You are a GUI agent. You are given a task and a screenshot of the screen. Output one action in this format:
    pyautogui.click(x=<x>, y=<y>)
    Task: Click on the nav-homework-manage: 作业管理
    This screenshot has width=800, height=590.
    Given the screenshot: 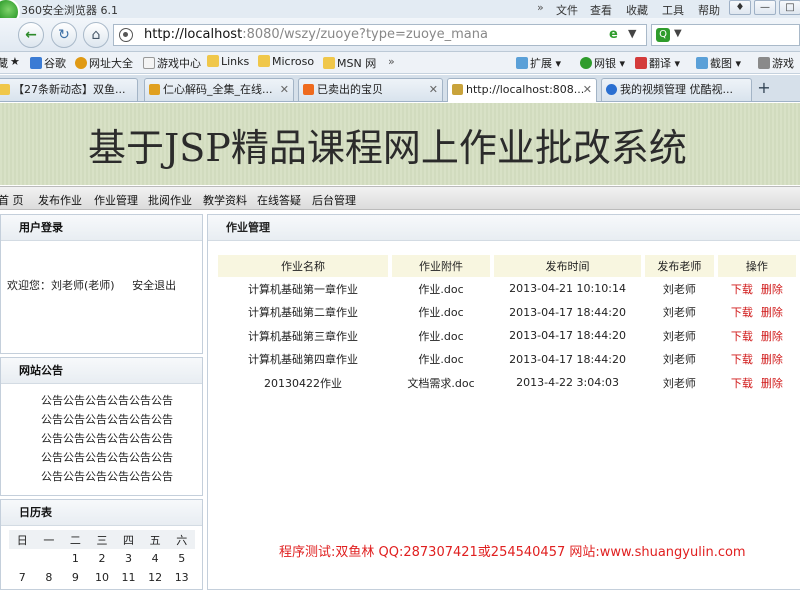 What is the action you would take?
    pyautogui.click(x=116, y=200)
    